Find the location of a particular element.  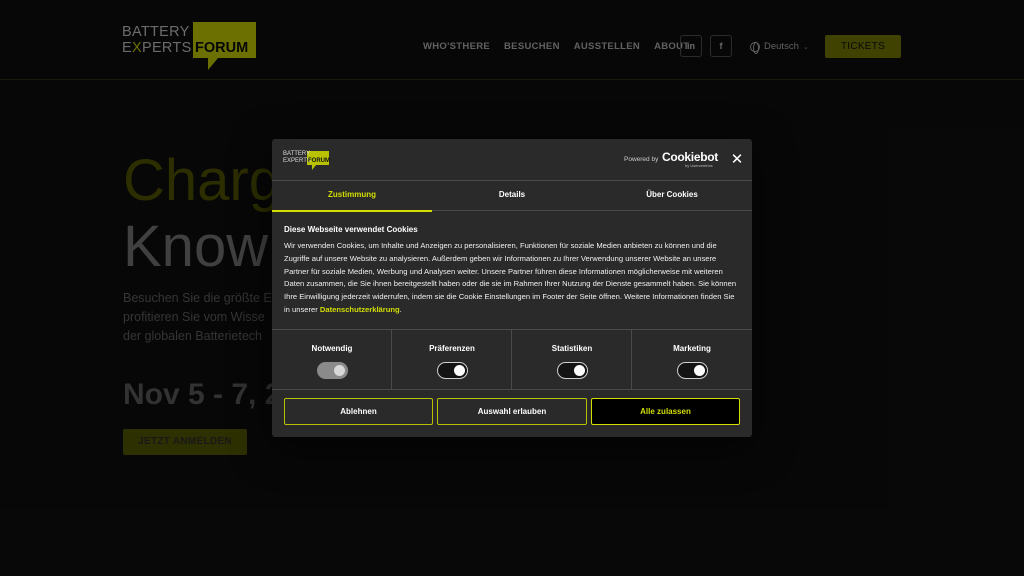

dialog-tabs: Zustimmung Details Über Cookies is located at coordinates (512, 196).